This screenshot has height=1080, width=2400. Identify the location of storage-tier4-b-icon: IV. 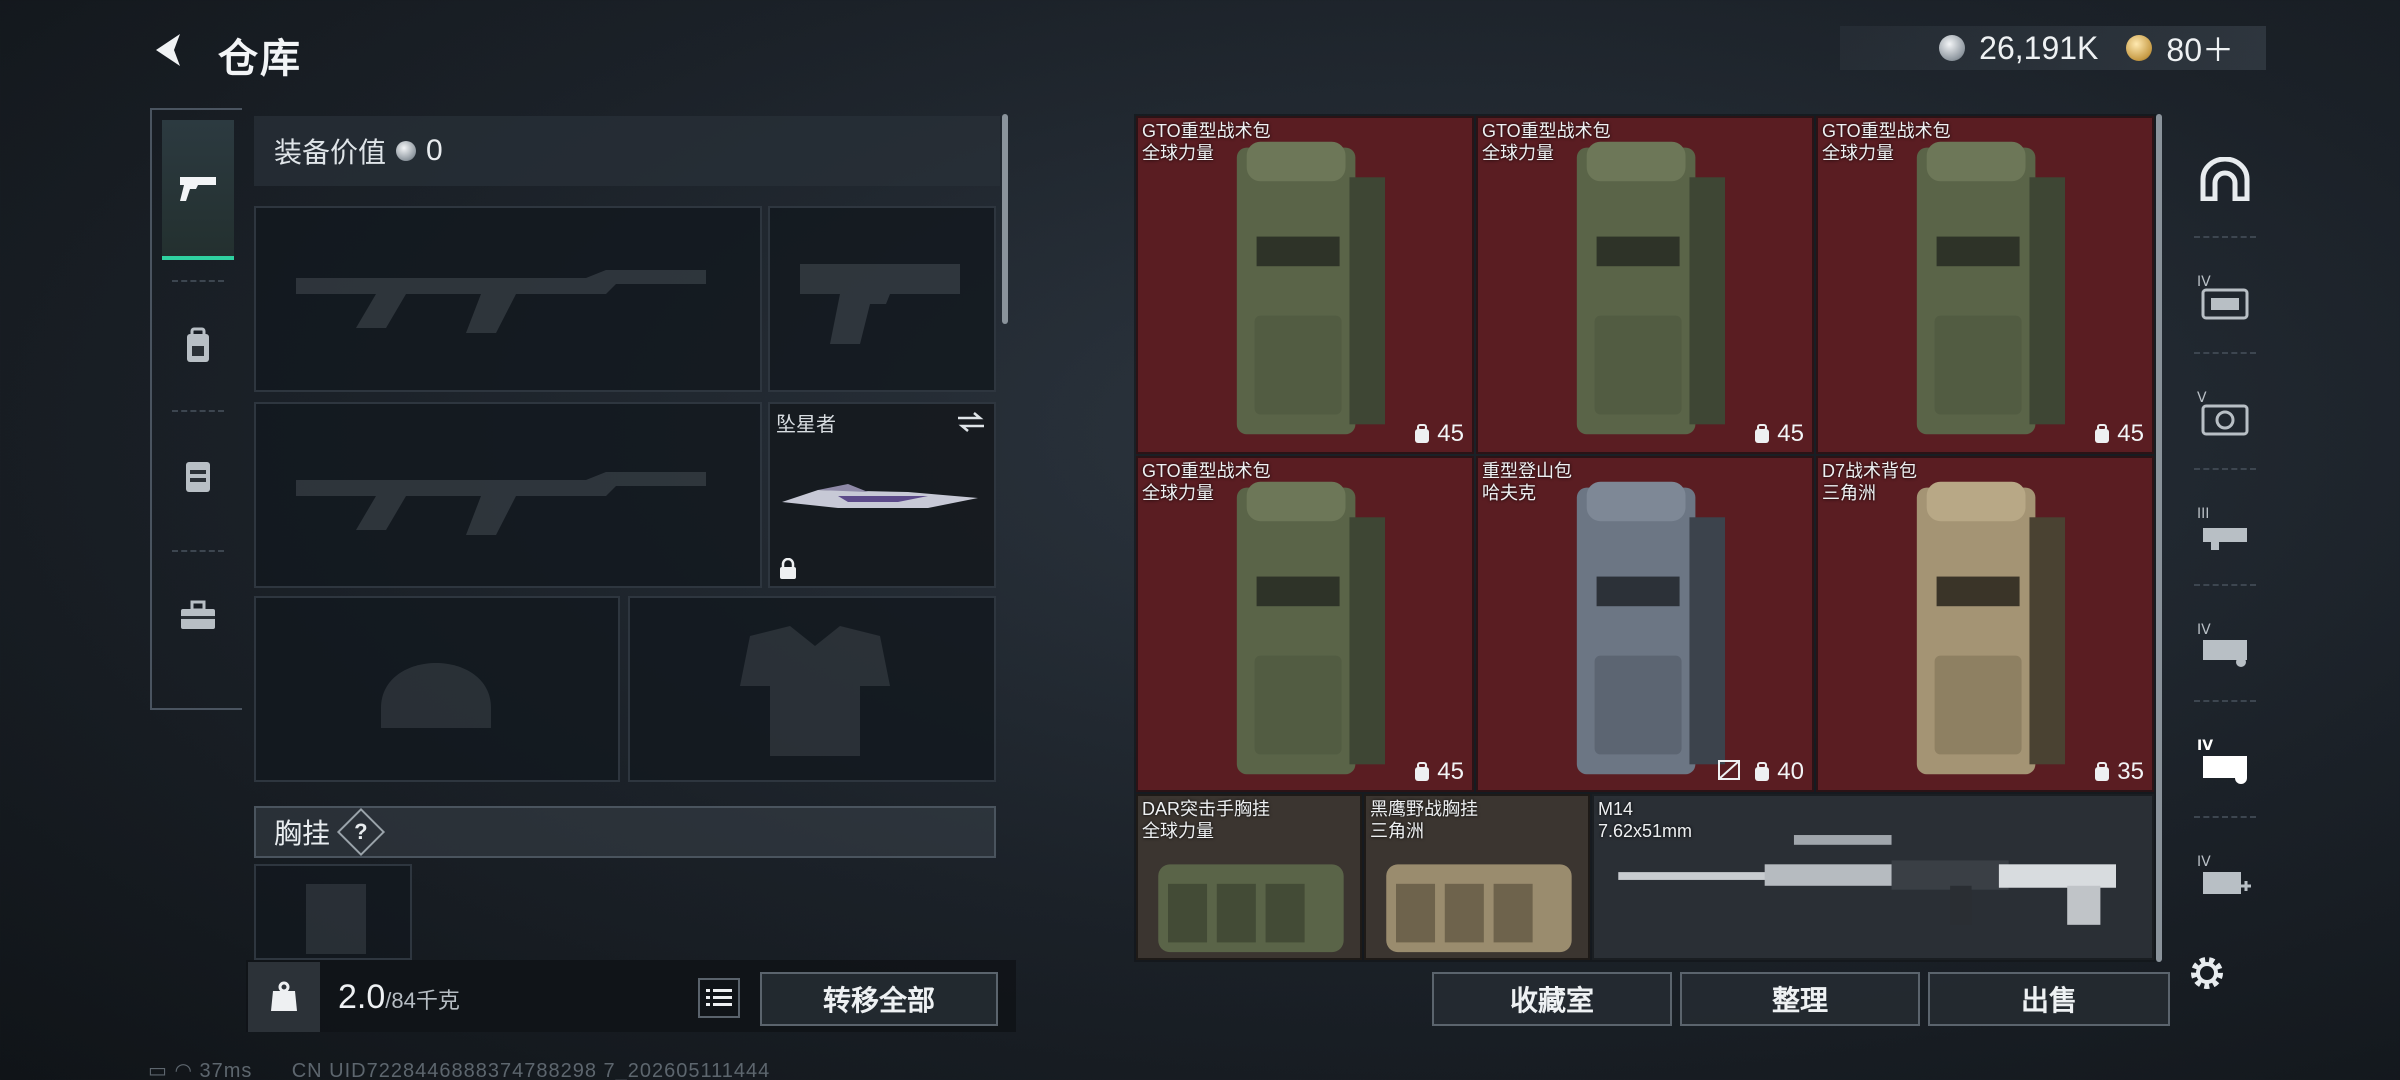
(2222, 644).